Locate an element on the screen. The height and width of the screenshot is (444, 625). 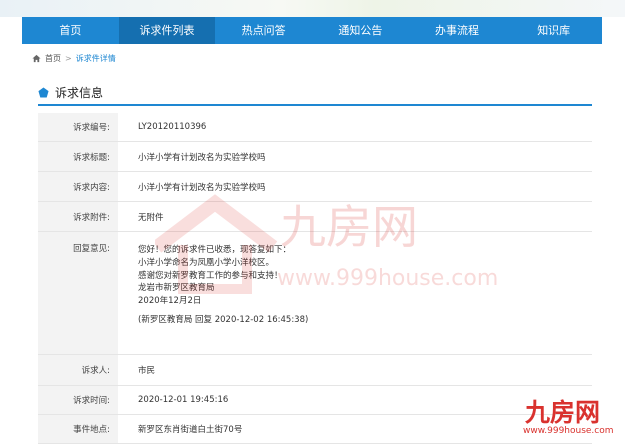
requester-label: 诉求人: is located at coordinates (78, 370).